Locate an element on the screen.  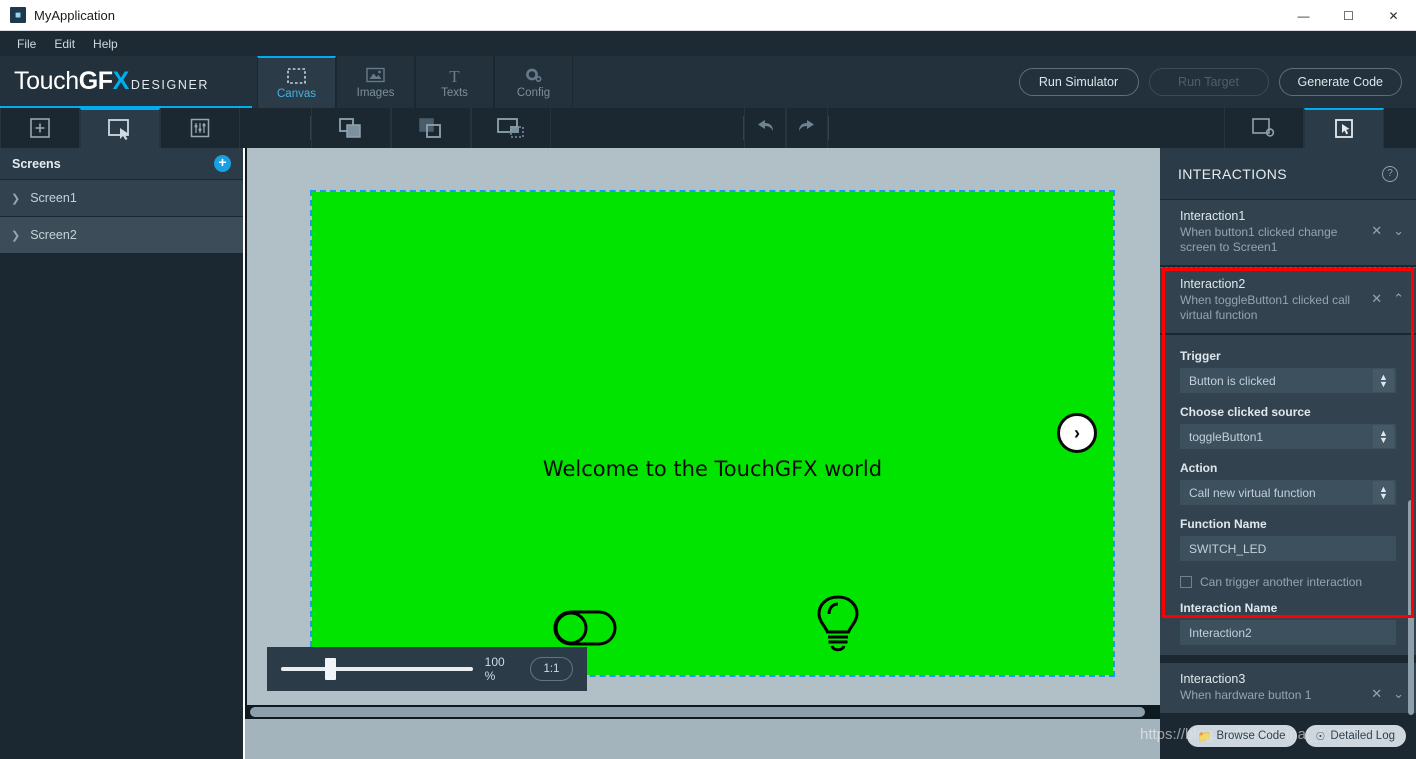
redo-button is located at coordinates (807, 128).